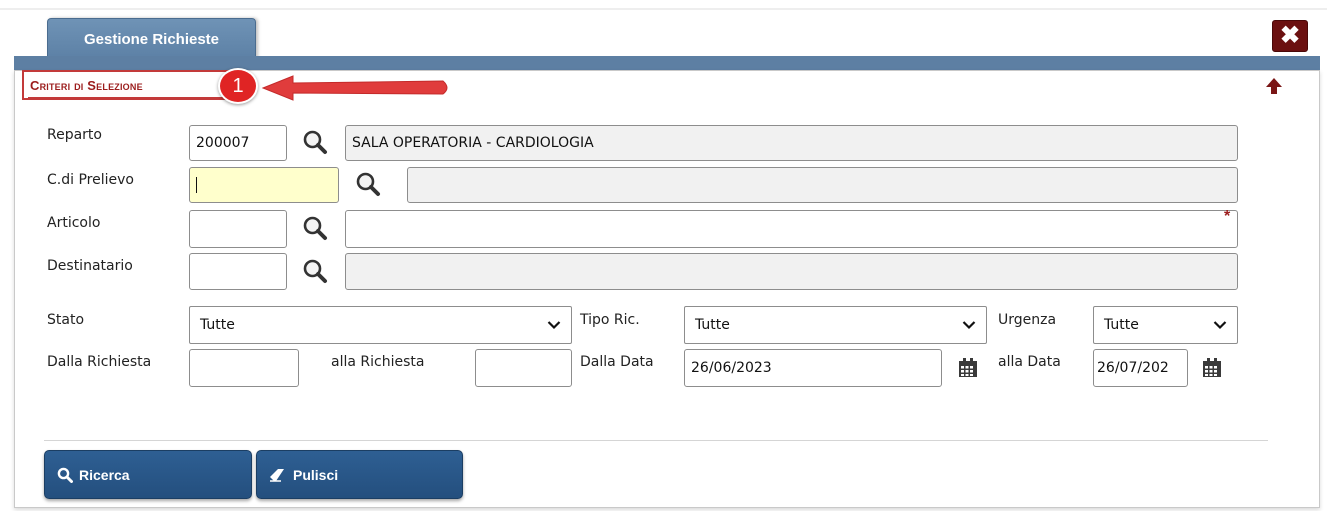  What do you see at coordinates (126, 85) in the screenshot?
I see `section-title: Criteri di Selezione` at bounding box center [126, 85].